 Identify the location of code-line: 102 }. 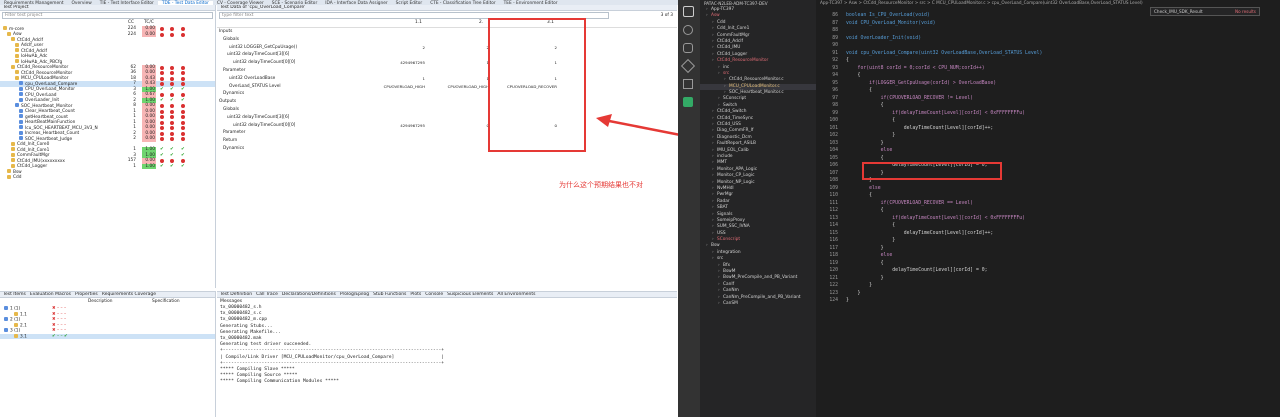
(929, 136).